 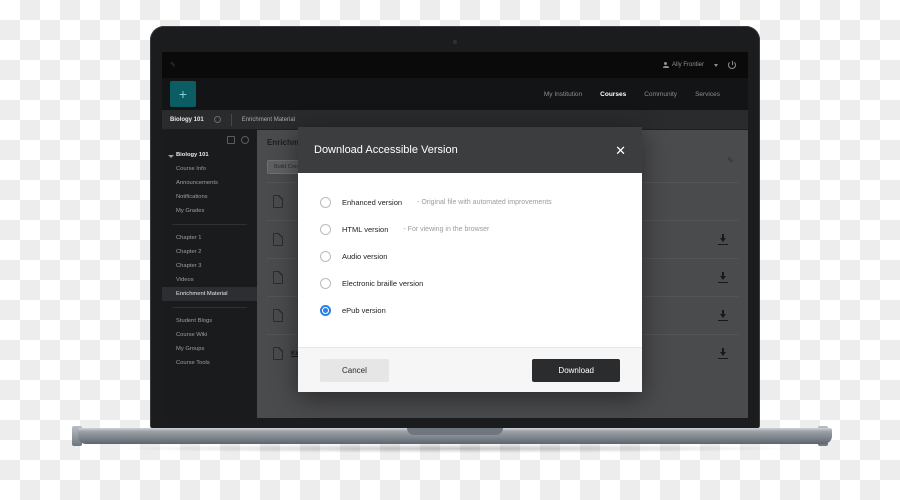 What do you see at coordinates (470, 150) in the screenshot?
I see `dialog-header: Download Accessible Version ✕` at bounding box center [470, 150].